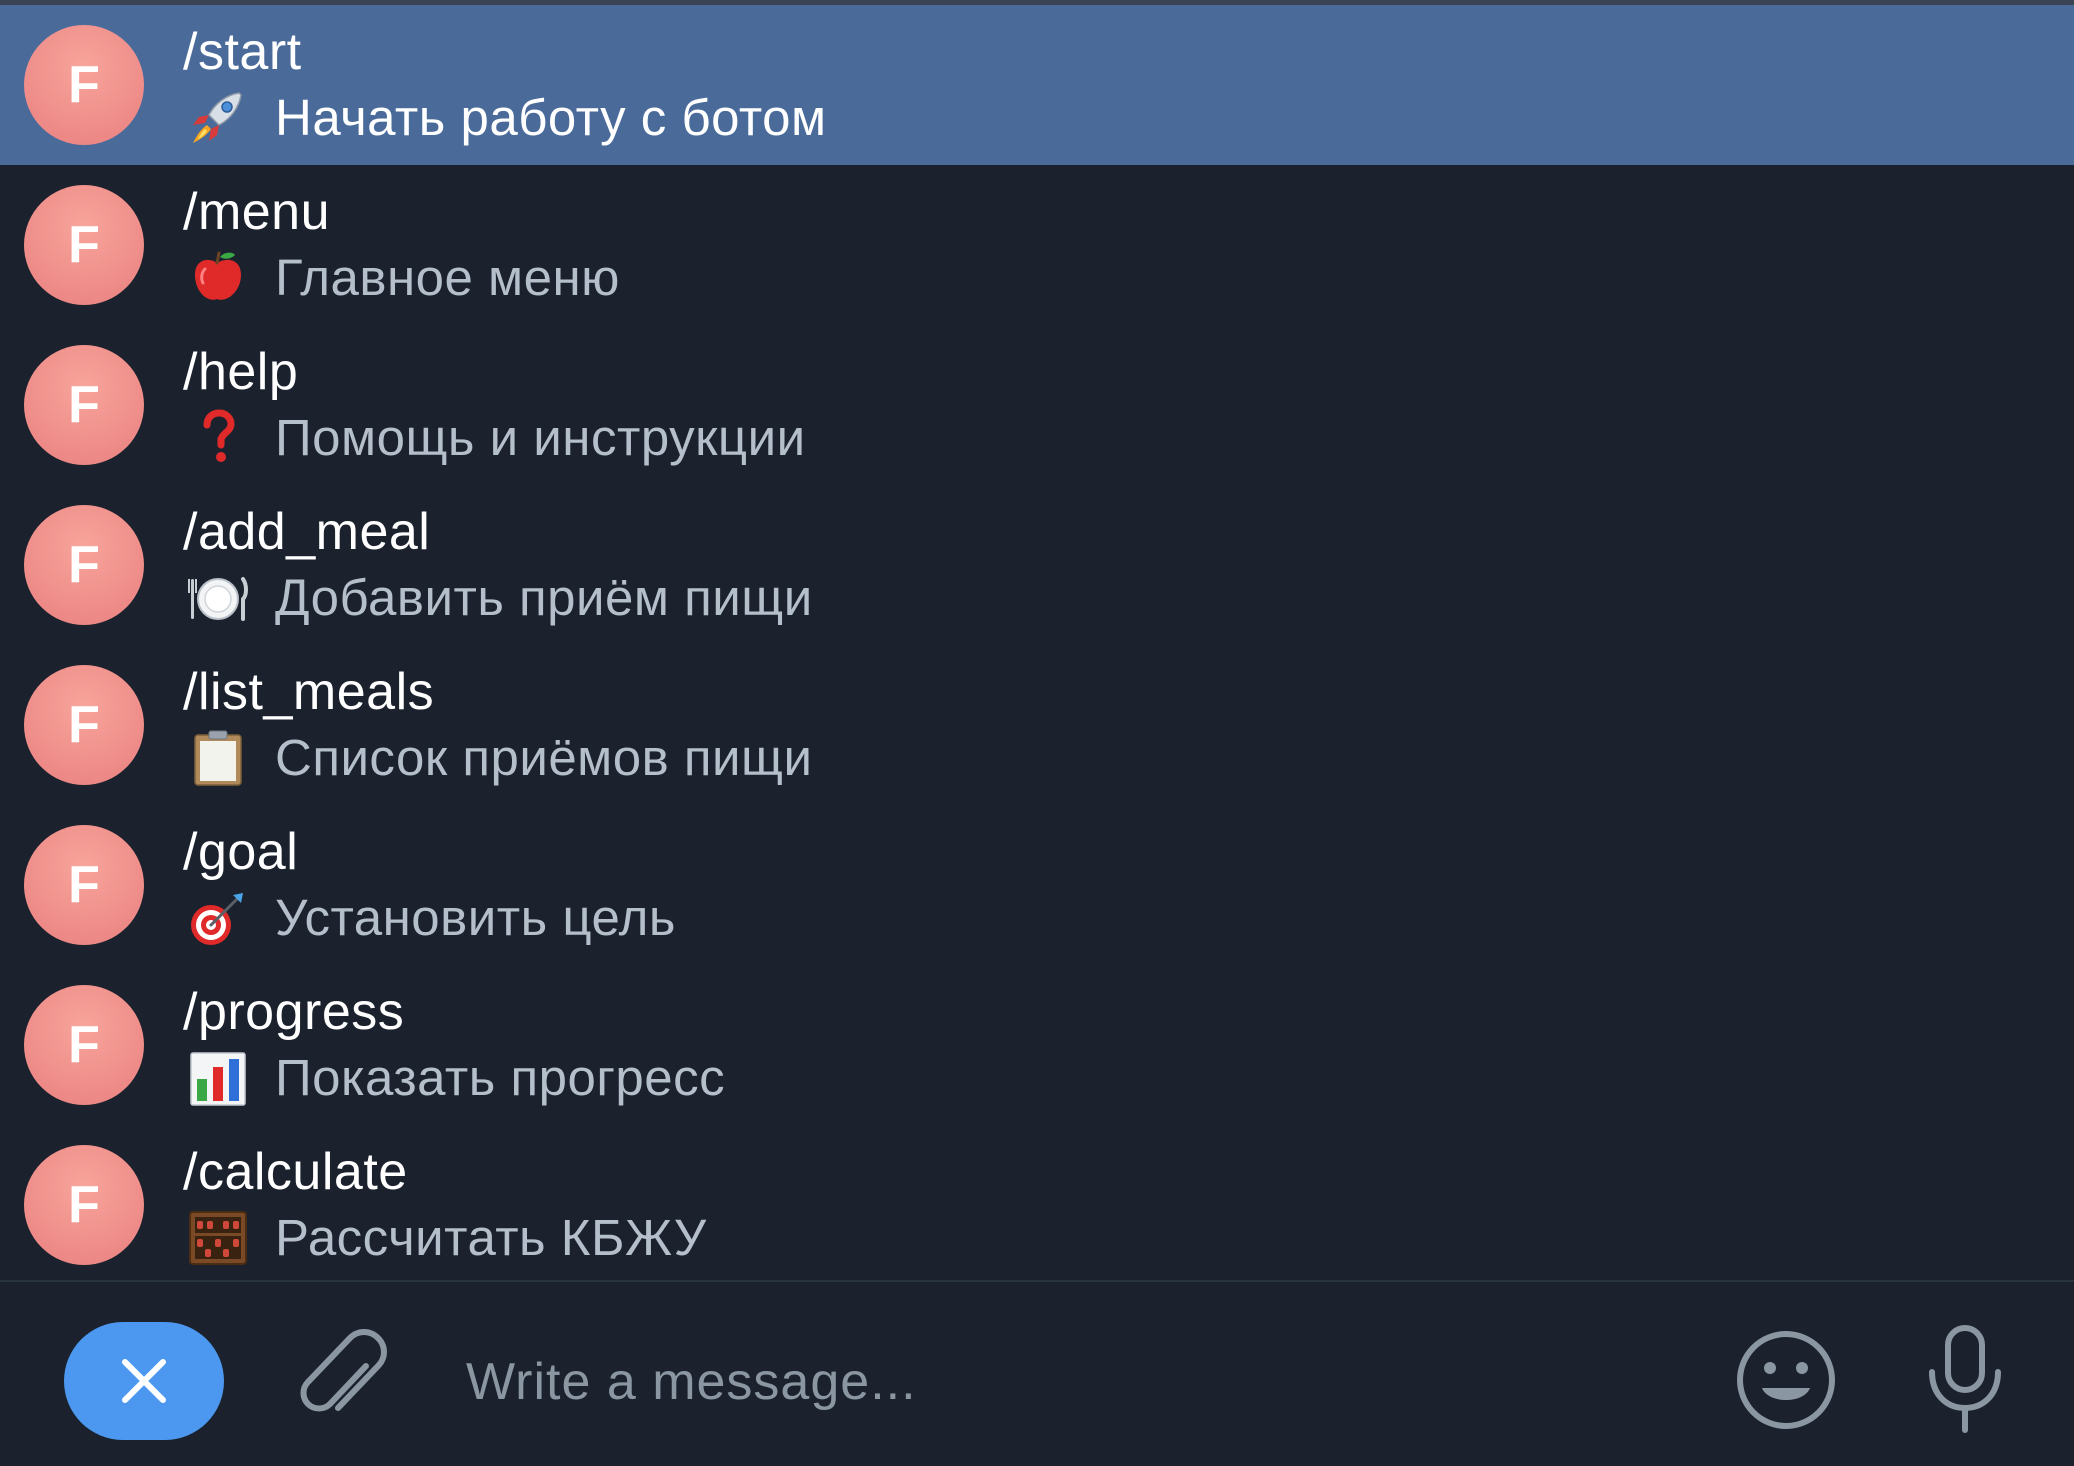 The width and height of the screenshot is (2074, 1466). What do you see at coordinates (257, 212) in the screenshot?
I see `command-name: /menu` at bounding box center [257, 212].